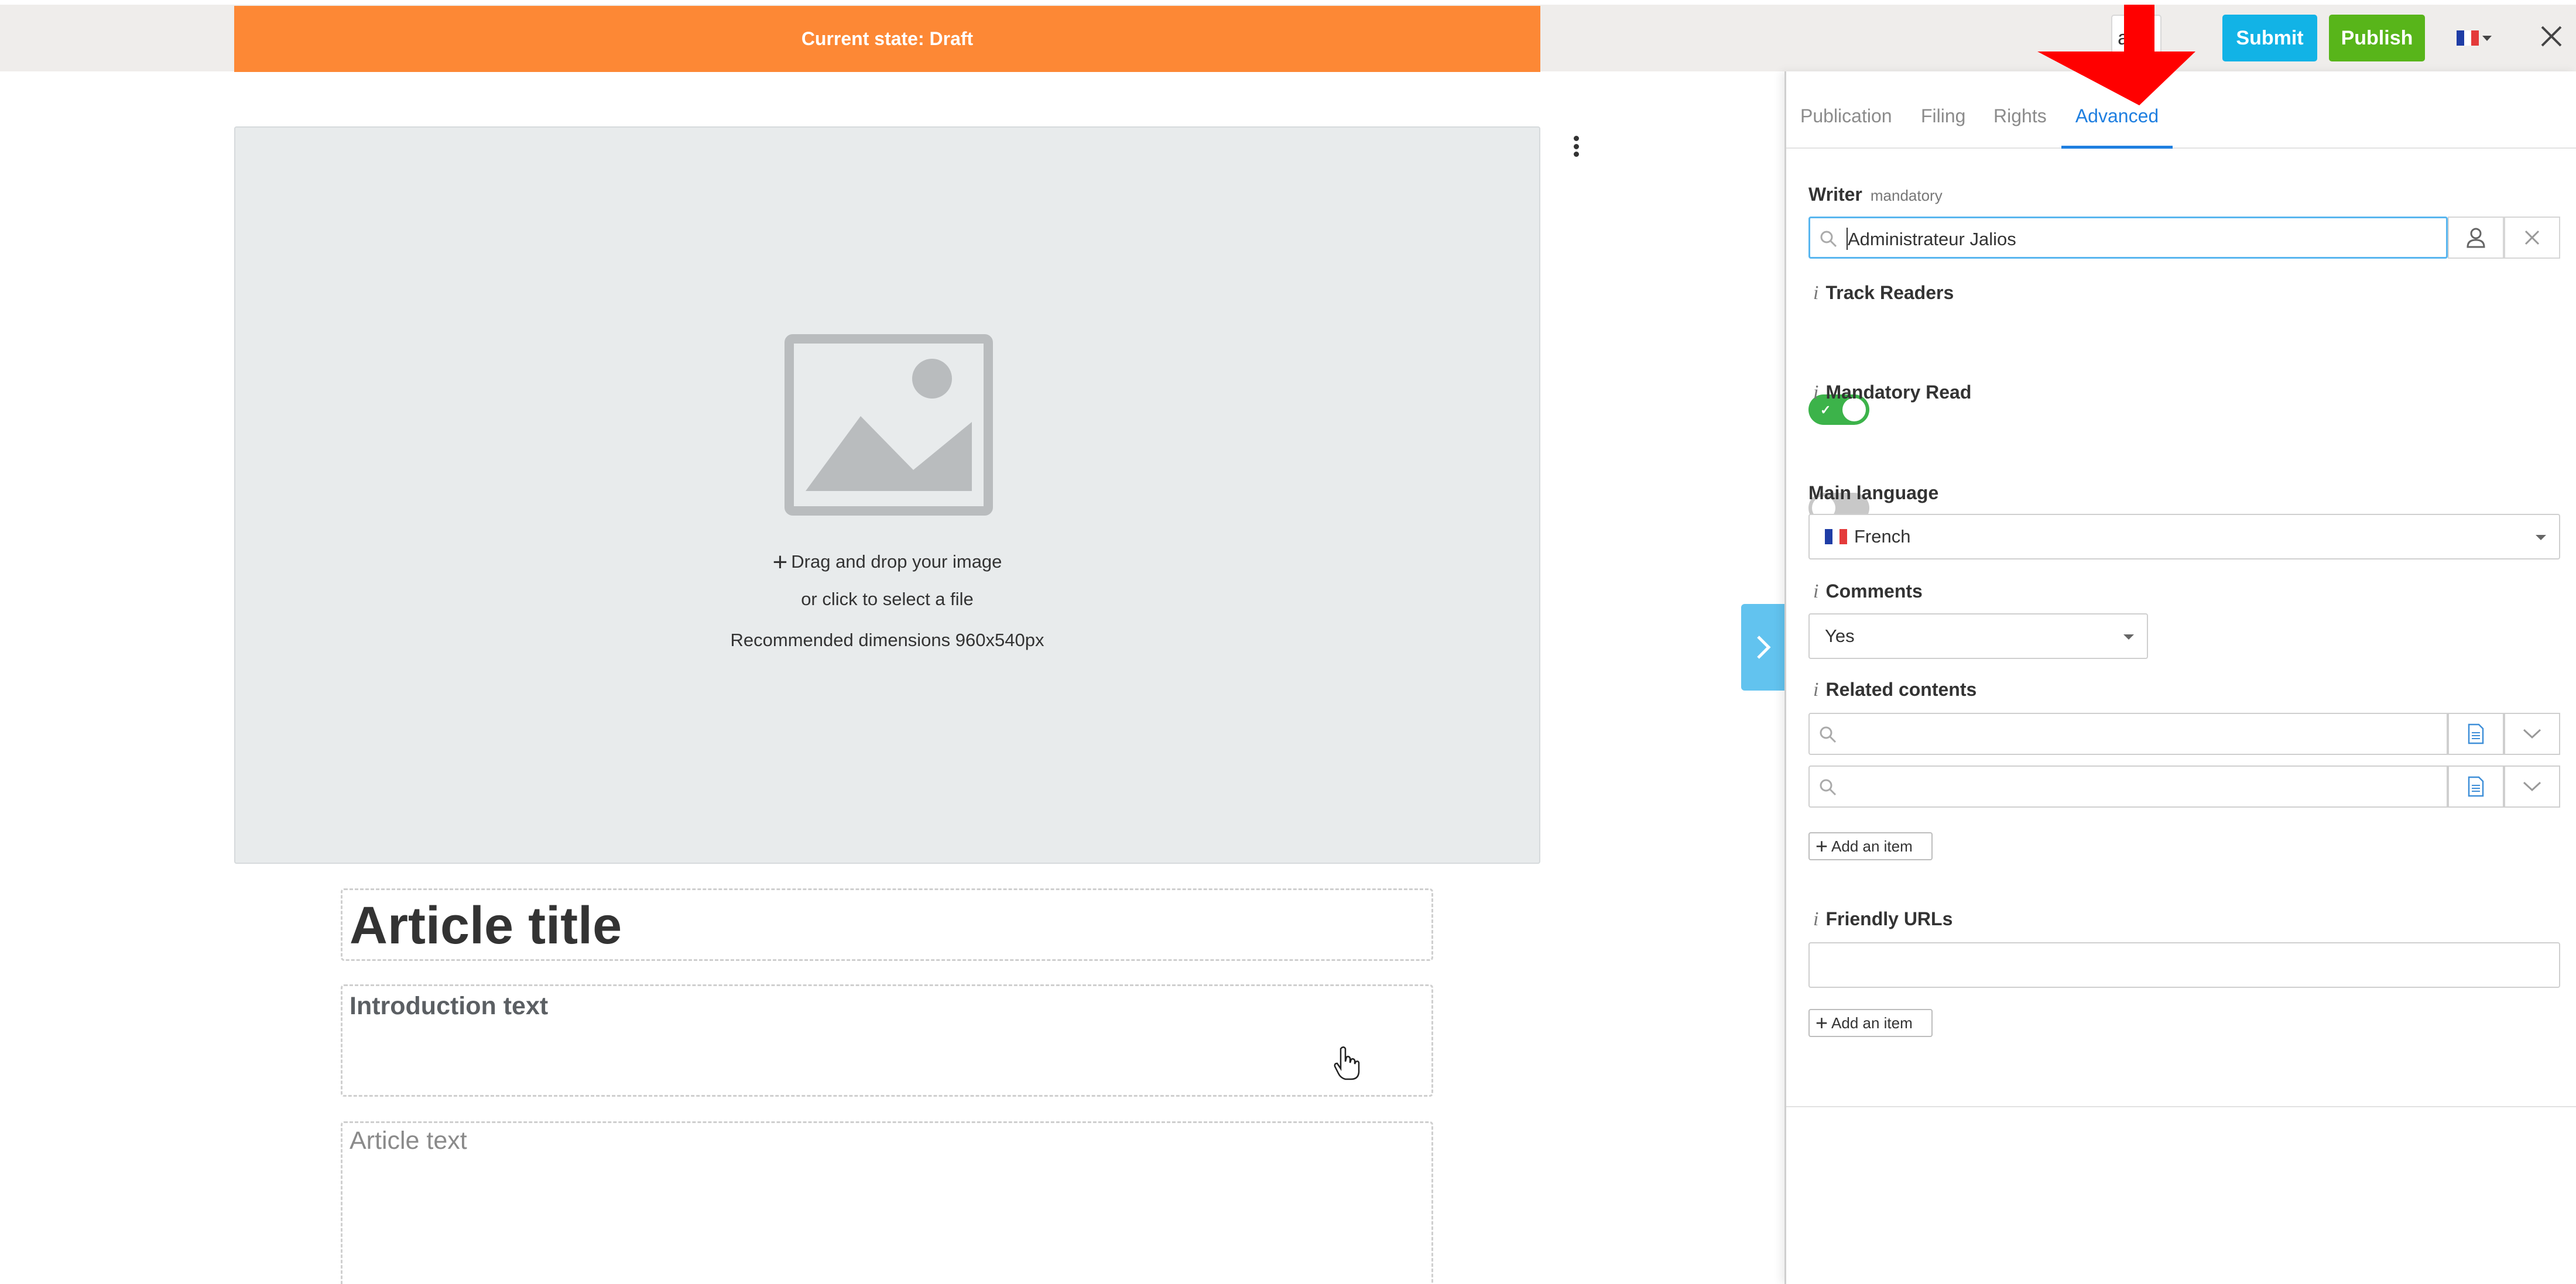  What do you see at coordinates (889, 425) in the screenshot?
I see `image-placeholder-icon` at bounding box center [889, 425].